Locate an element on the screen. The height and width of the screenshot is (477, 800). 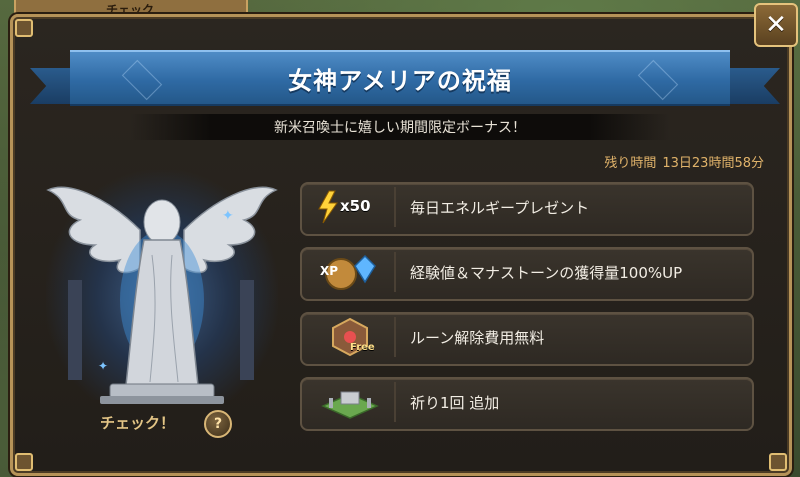
dialog-subtitle: 新米召喚士に嬉しい期間限定ボーナス！ is located at coordinates (400, 128).